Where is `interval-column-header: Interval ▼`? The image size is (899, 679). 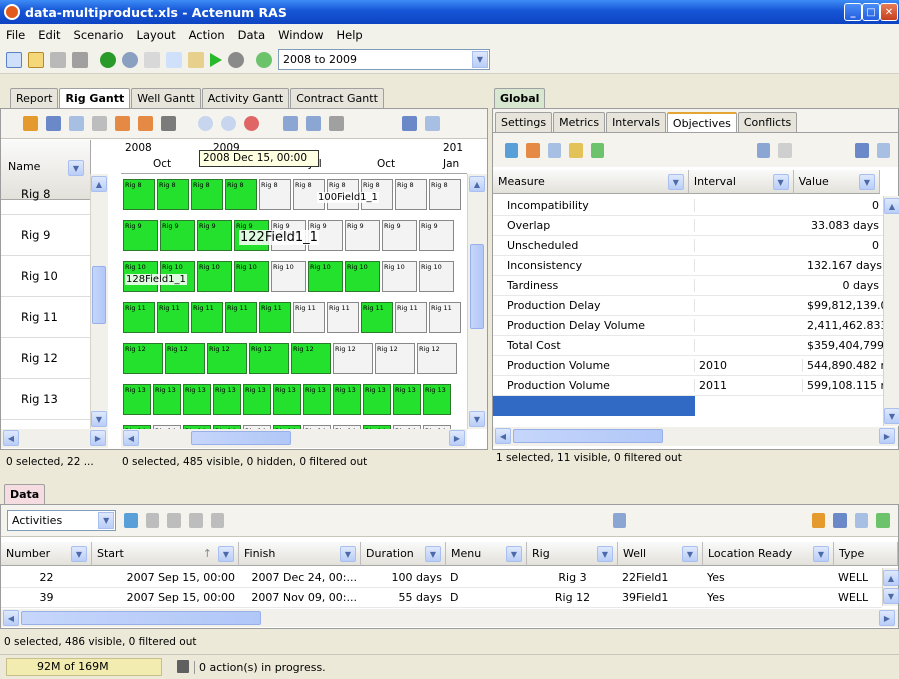 interval-column-header: Interval ▼ is located at coordinates (741, 182).